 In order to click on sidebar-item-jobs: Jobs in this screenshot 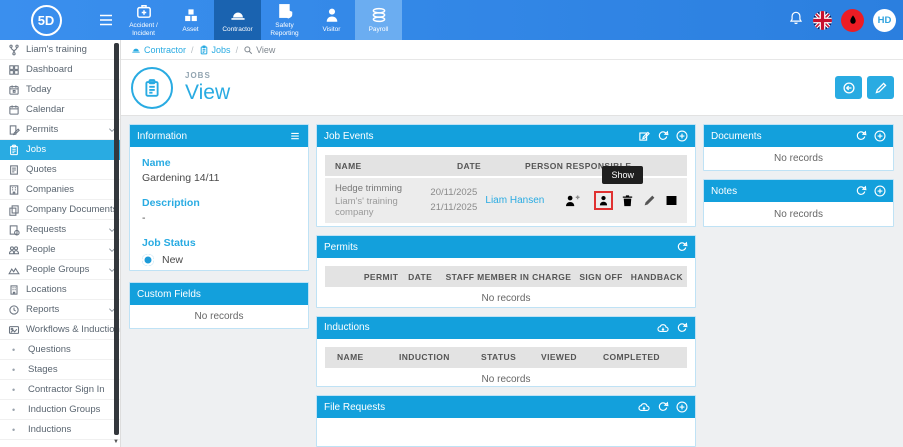, I will do `click(60, 150)`.